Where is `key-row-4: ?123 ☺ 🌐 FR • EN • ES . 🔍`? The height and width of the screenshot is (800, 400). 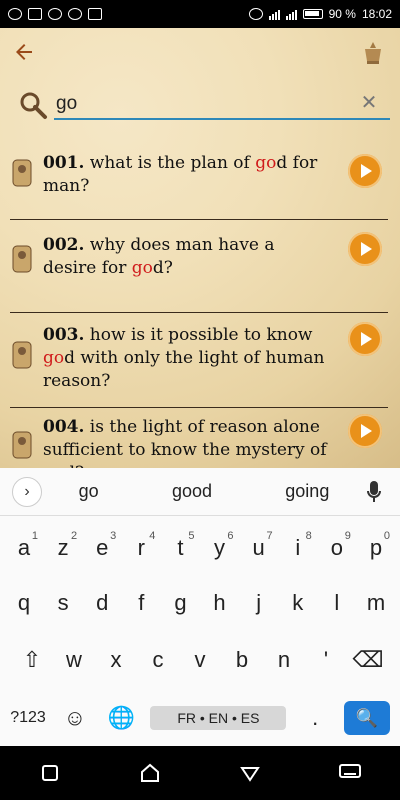
key-row-4: ?123 ☺ 🌐 FR • EN • ES . 🔍 is located at coordinates (200, 718).